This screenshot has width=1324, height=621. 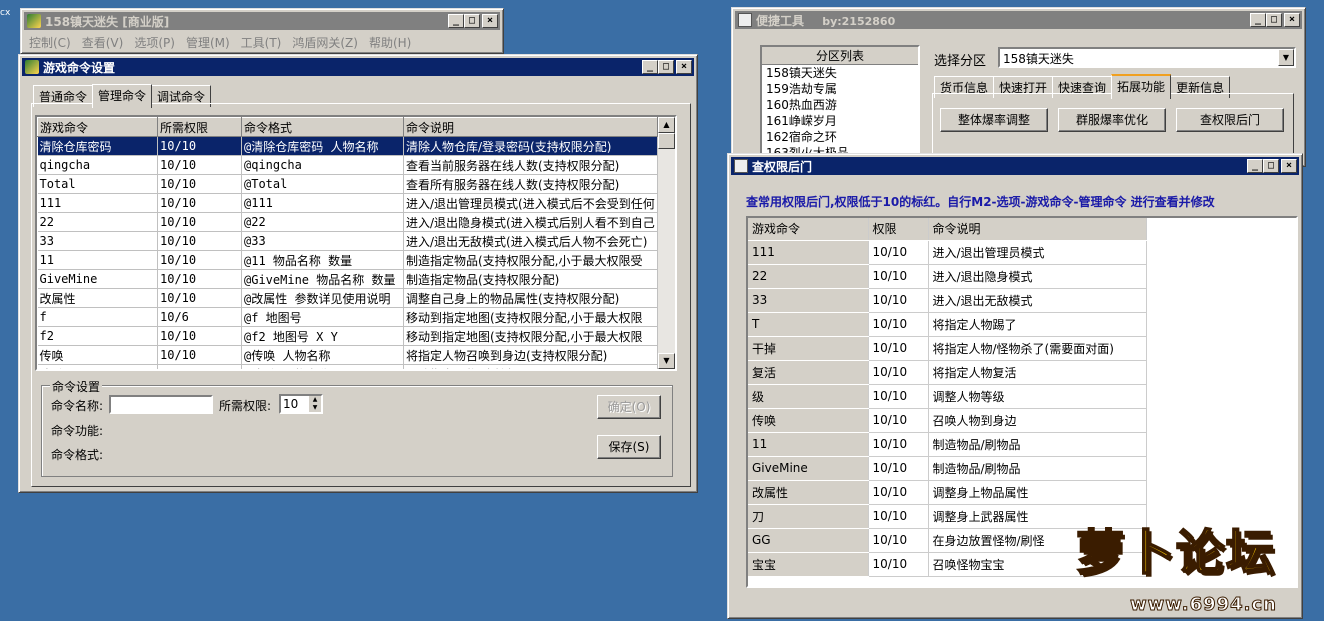 I want to click on spin-up-icon: ▲, so click(x=315, y=400).